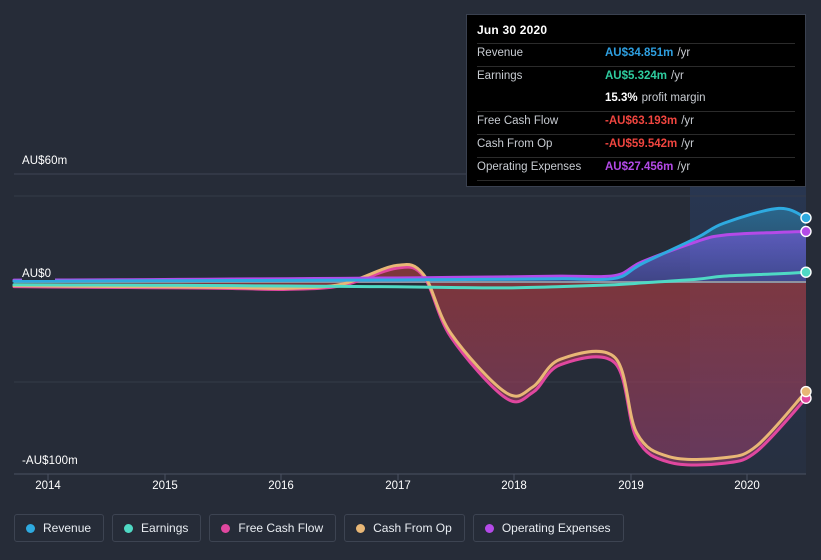  I want to click on tooltip-row-revenue: Revenue AU$34.851m /yr, so click(636, 54).